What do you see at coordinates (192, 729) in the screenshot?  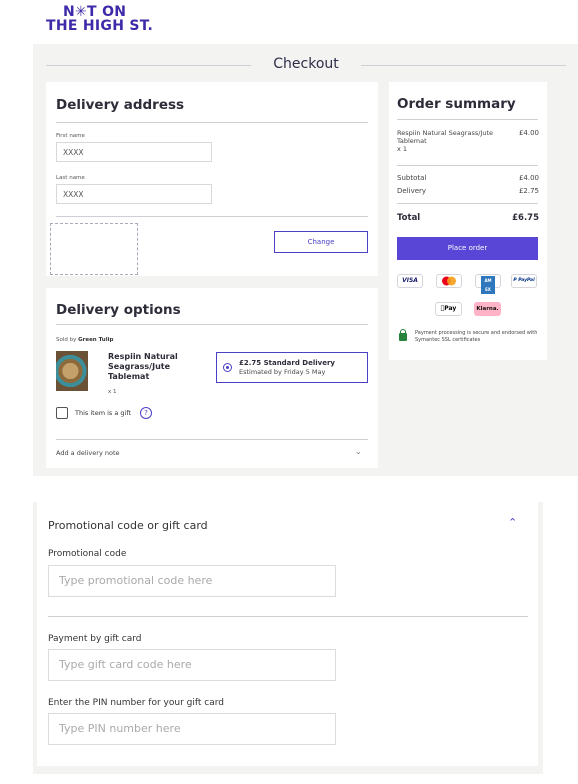 I see `pin-input: Type PIN number here` at bounding box center [192, 729].